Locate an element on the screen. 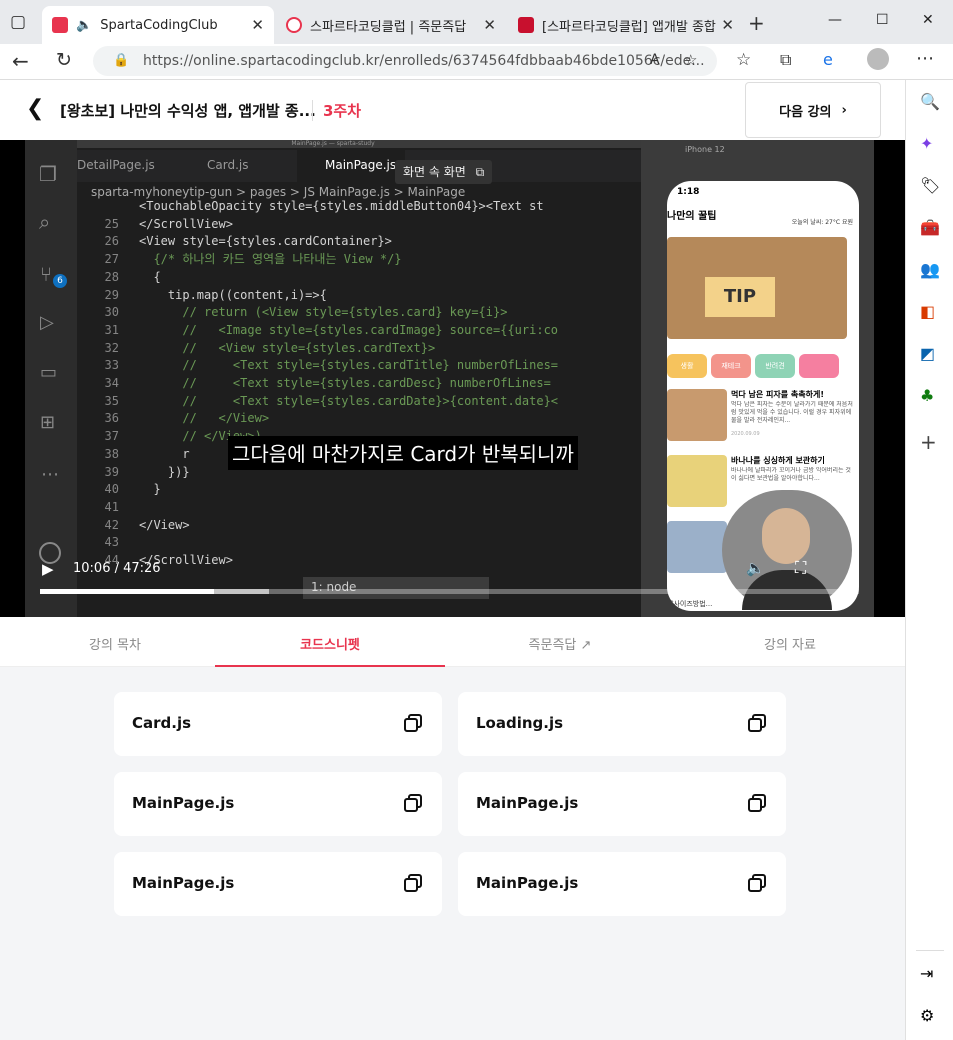 This screenshot has height=1040, width=953. sidebar-toggle-icon: ⇥ is located at coordinates (926, 973).